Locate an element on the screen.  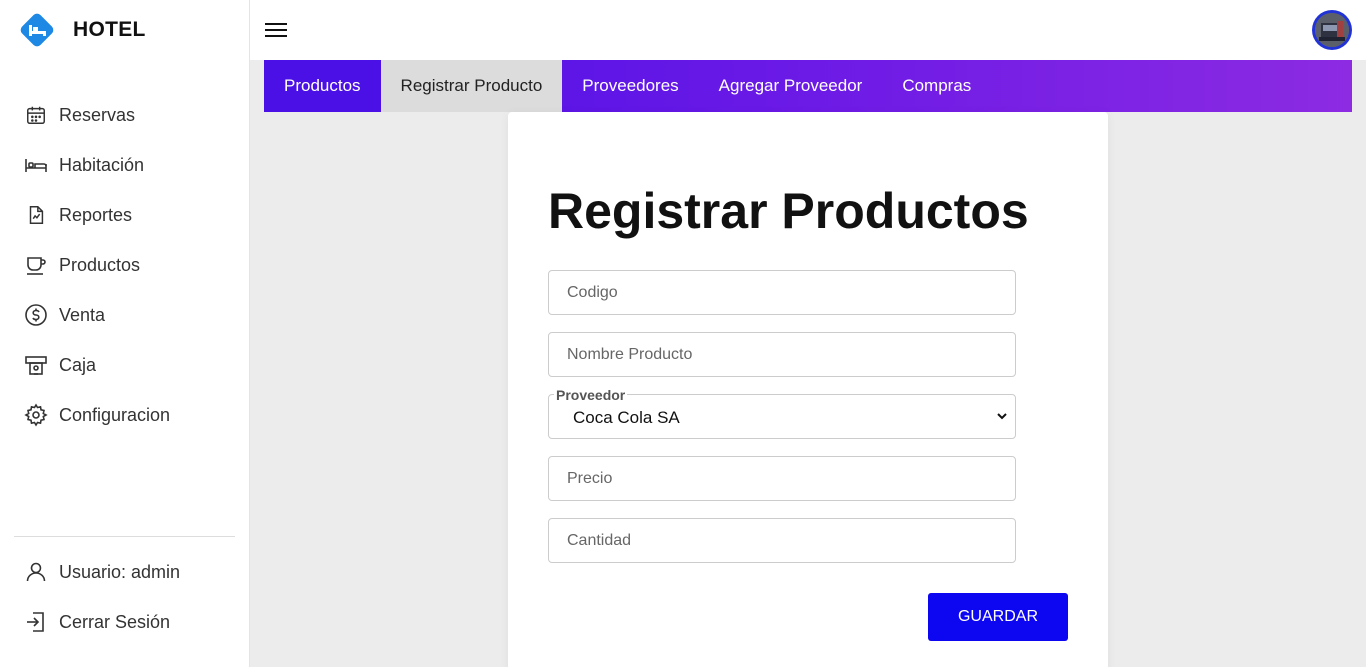
sidebar-item-reservas: Reservas is located at coordinates (124, 115).